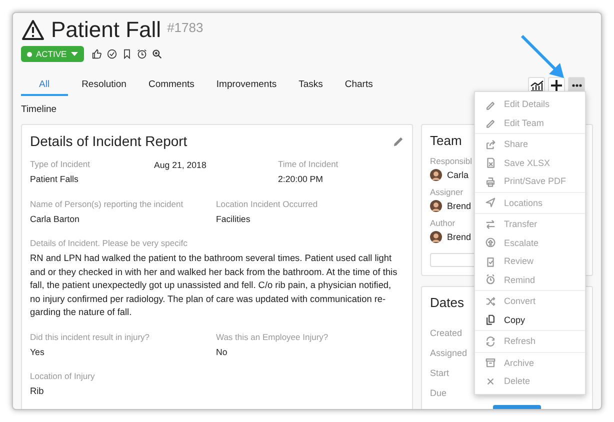  Describe the element at coordinates (37, 391) in the screenshot. I see `field-value: Rib` at that location.